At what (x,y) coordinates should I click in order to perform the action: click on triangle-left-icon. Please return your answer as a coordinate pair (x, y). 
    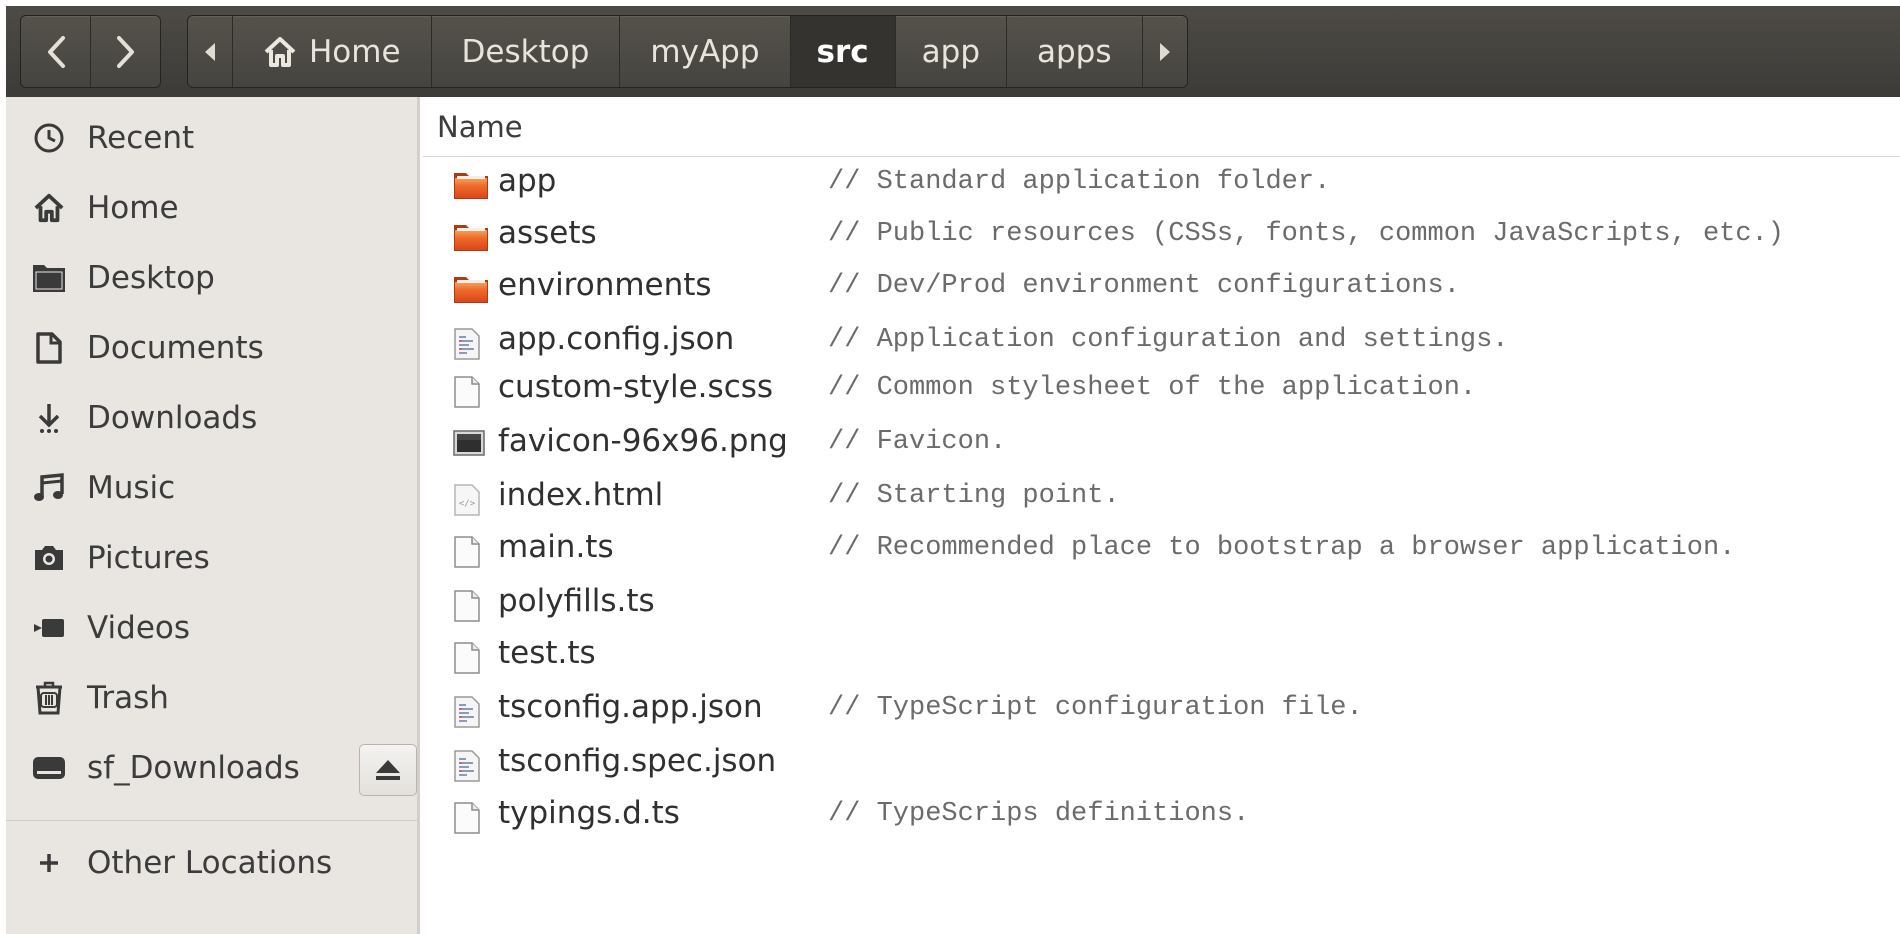
    Looking at the image, I should click on (210, 51).